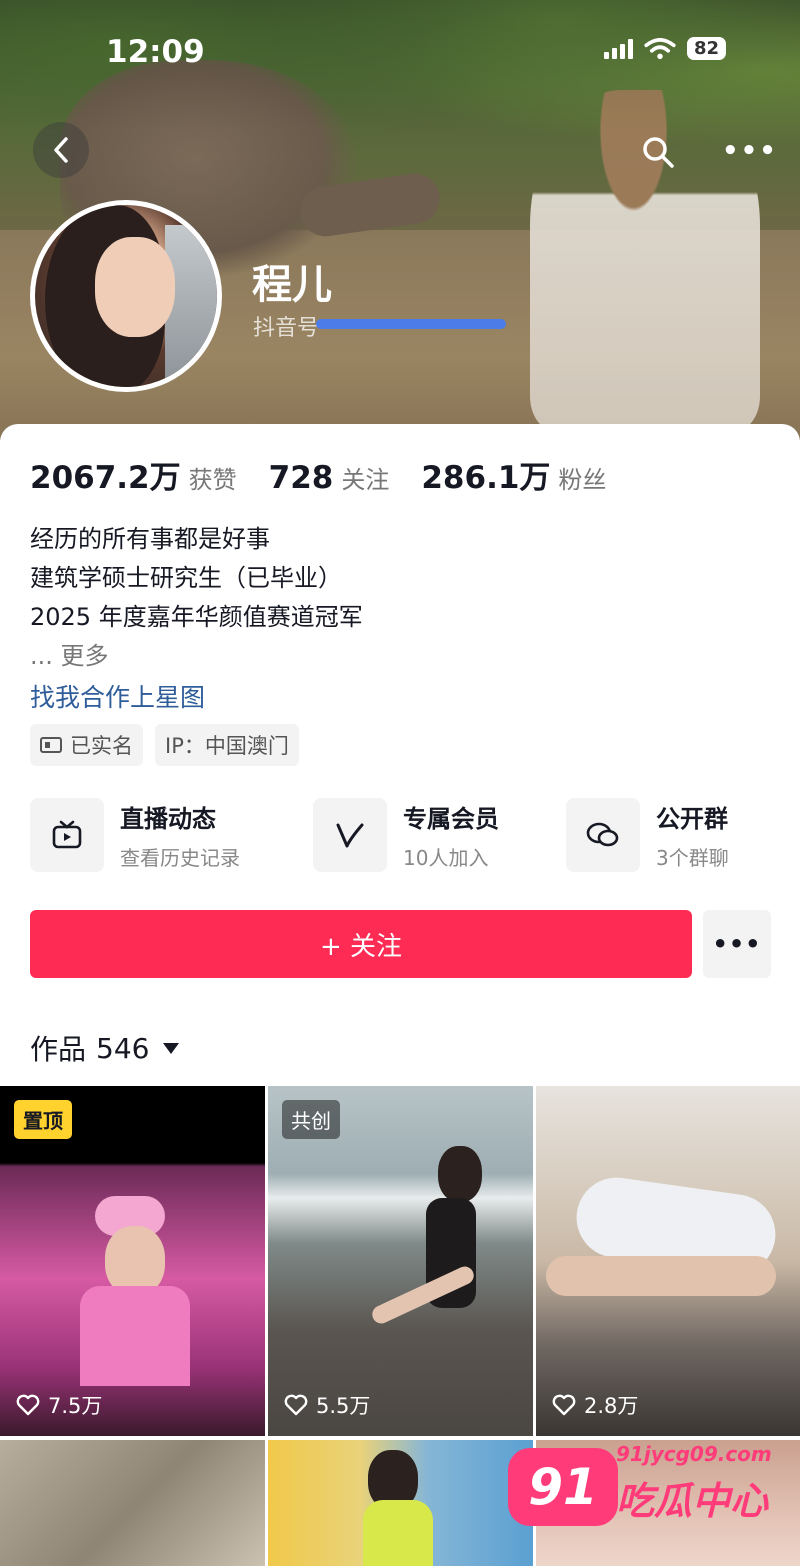 The height and width of the screenshot is (1566, 800). I want to click on video-tile: 2.8万, so click(668, 1261).